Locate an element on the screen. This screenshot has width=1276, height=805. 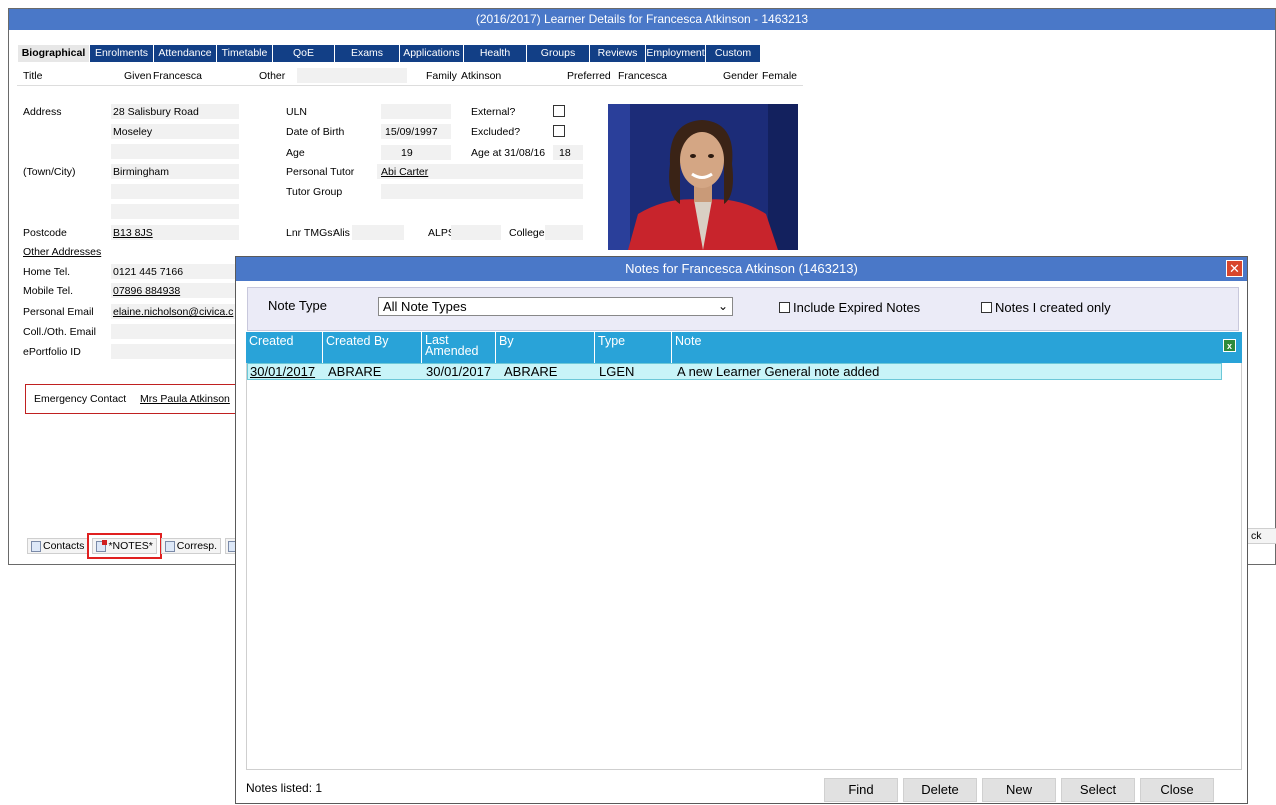
eportfolio-field is located at coordinates (175, 351).